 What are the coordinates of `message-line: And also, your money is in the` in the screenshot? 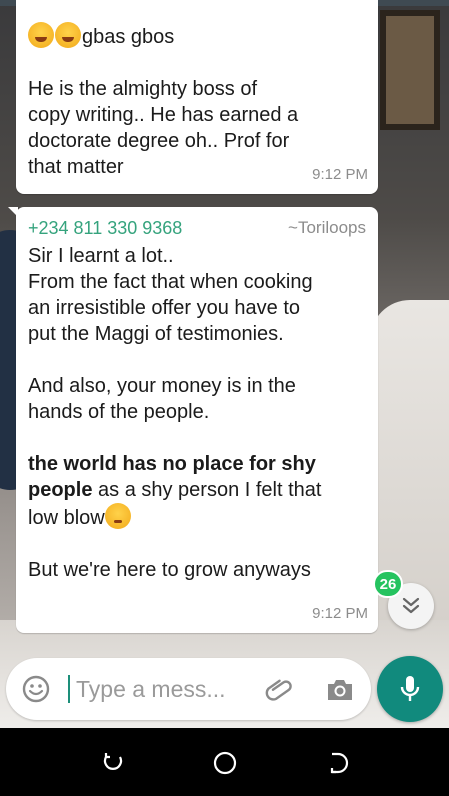 It's located at (162, 386).